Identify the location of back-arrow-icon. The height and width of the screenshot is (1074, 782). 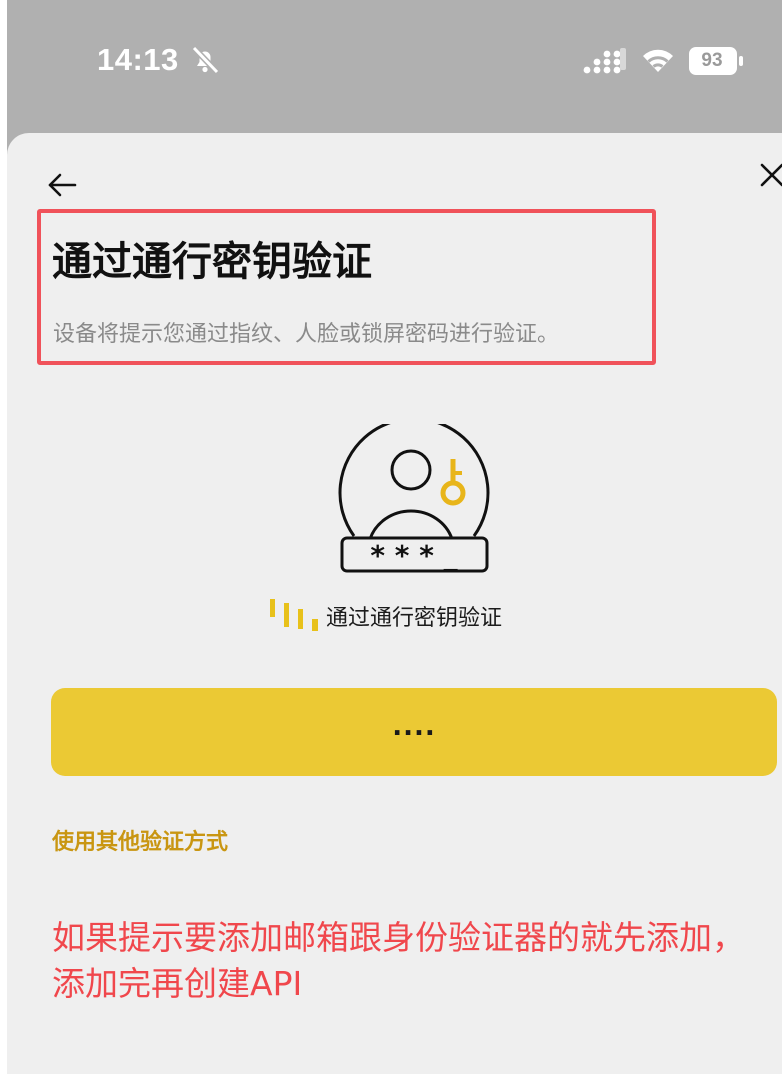
(62, 185).